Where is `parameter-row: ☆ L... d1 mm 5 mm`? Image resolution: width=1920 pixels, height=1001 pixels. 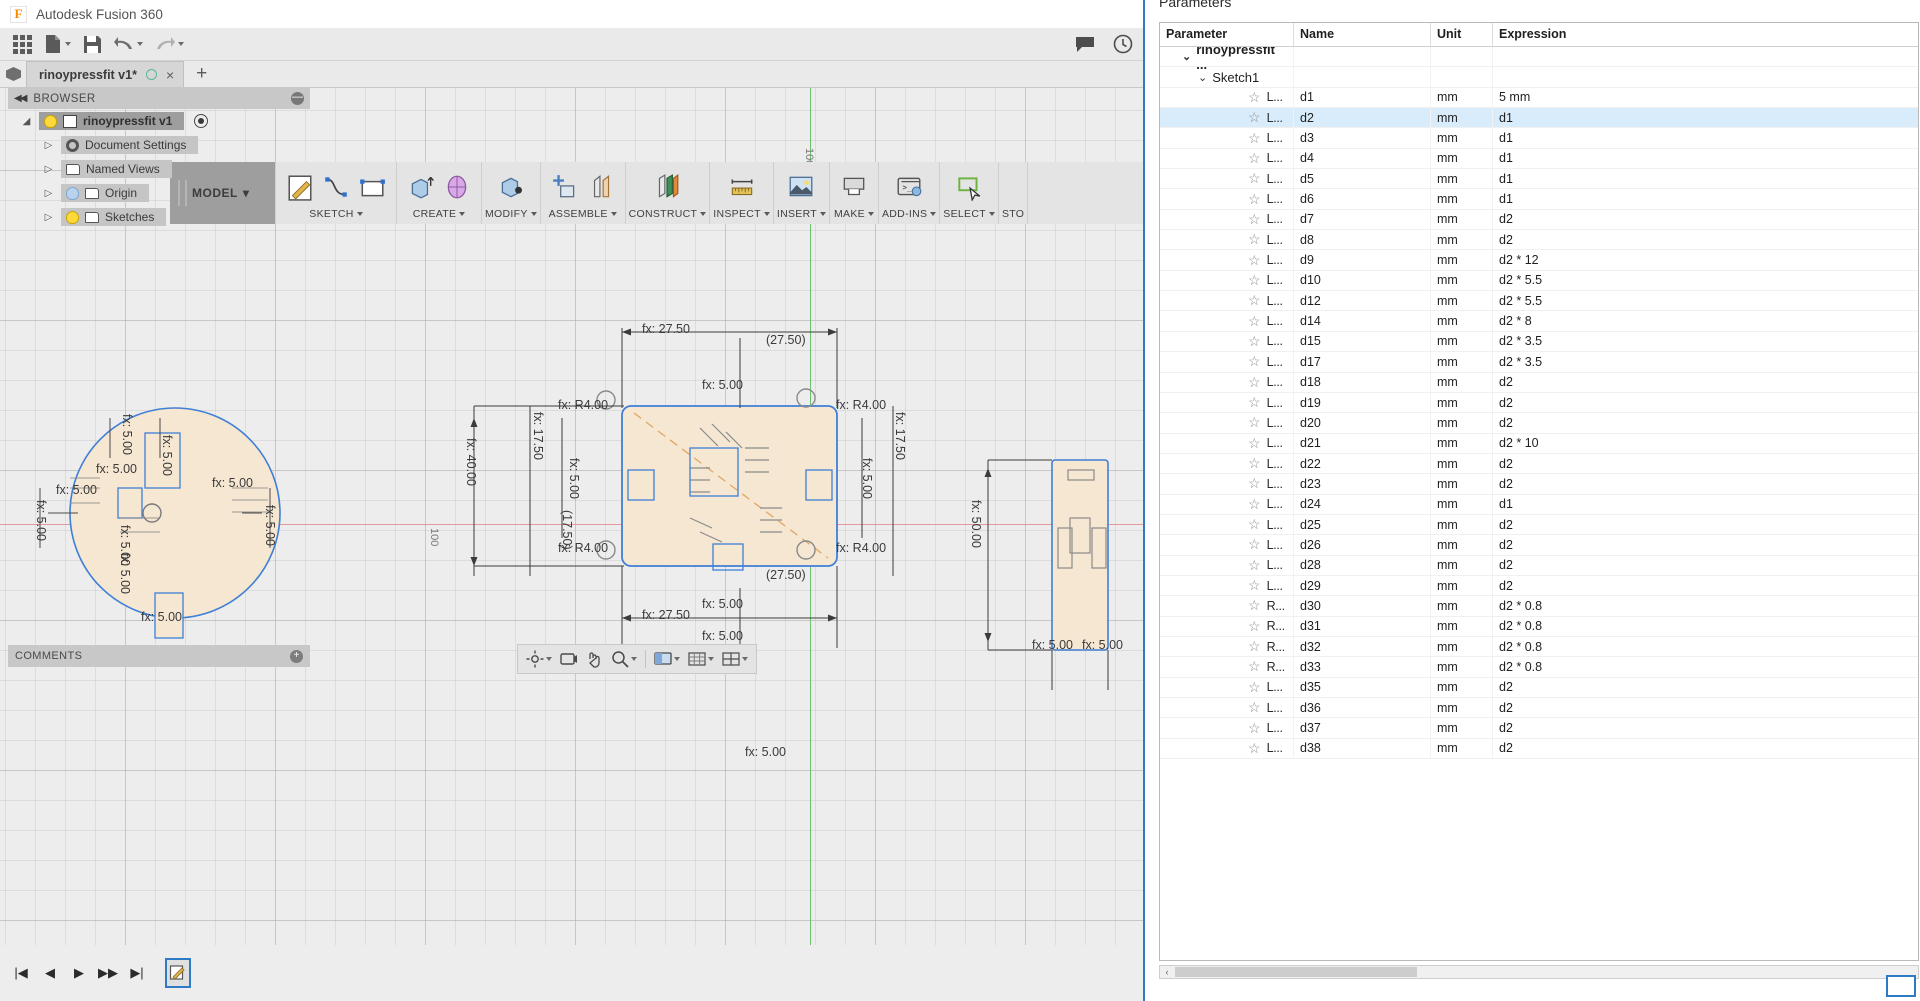
parameter-row: ☆ L... d1 mm 5 mm is located at coordinates (1539, 98).